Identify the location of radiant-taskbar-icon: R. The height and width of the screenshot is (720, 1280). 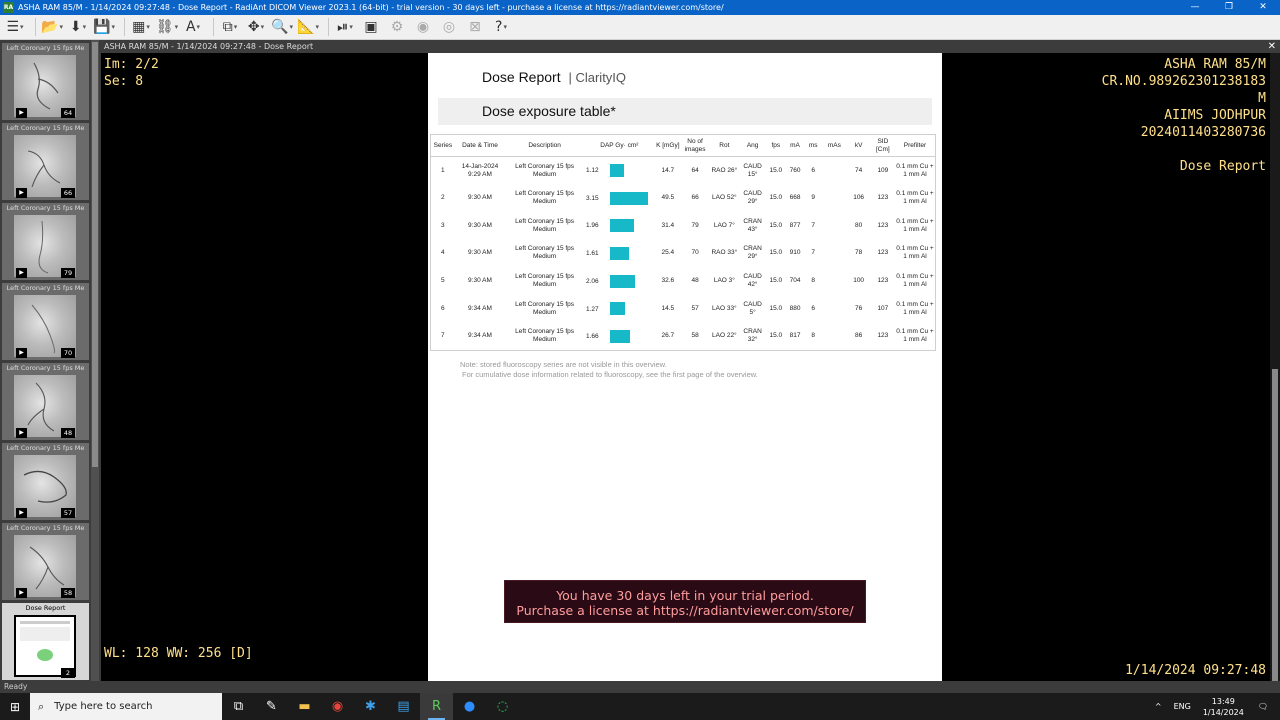
(436, 706).